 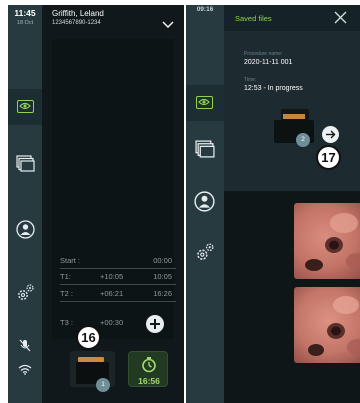 I want to click on procedure-folder: 2, so click(x=294, y=128).